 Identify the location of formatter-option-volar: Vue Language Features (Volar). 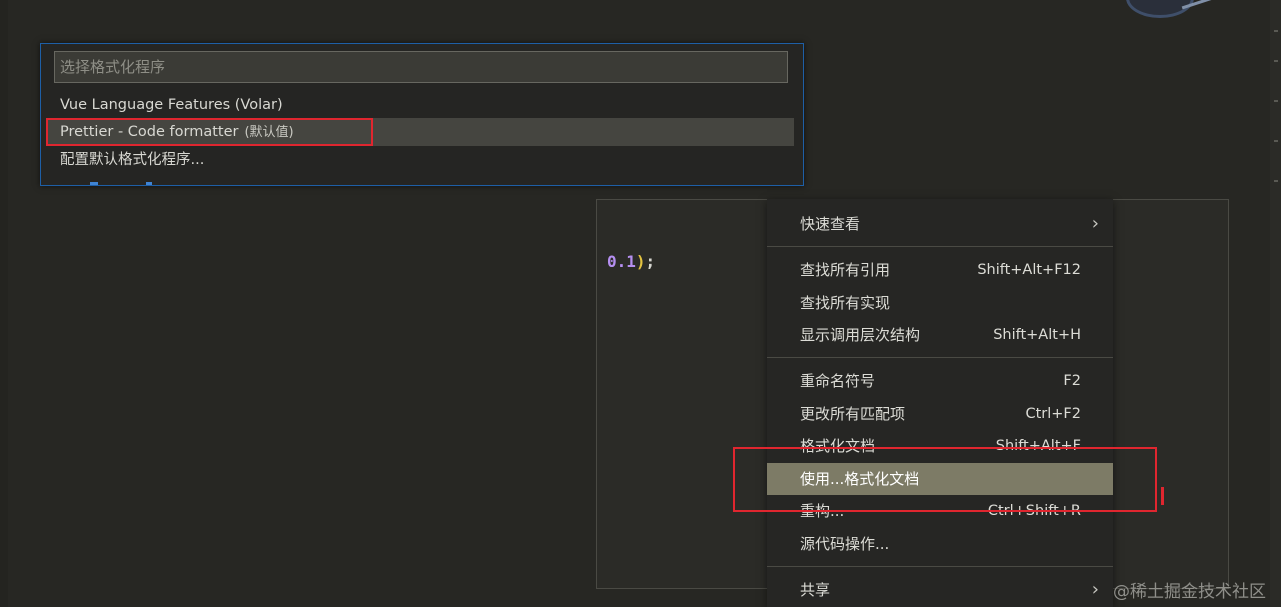
(420, 105).